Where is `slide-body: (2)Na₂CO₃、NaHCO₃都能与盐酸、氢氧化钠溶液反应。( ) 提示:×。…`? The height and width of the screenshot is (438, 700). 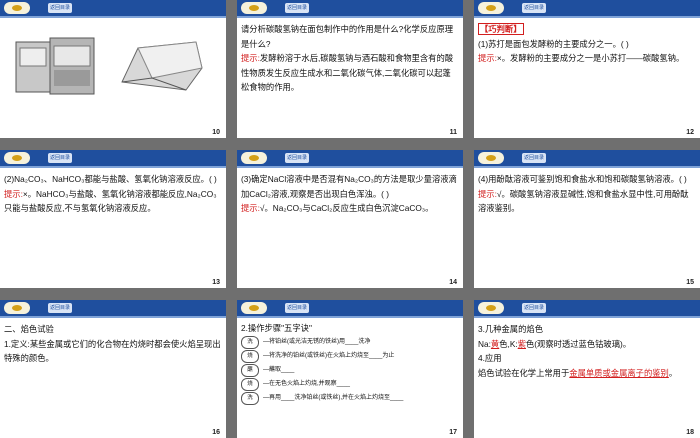 slide-body: (2)Na₂CO₃、NaHCO₃都能与盐酸、氢氧化钠溶液反应。( ) 提示:×。… is located at coordinates (113, 194).